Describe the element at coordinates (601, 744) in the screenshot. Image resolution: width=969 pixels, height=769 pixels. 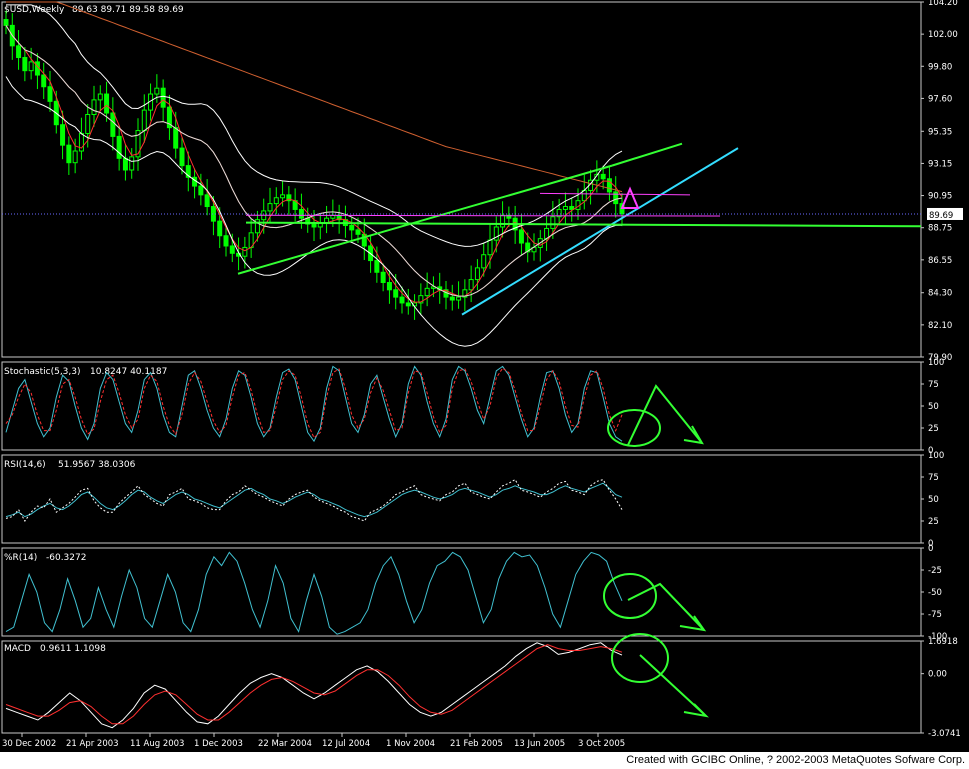
I see `x-tick-label: 3 Oct 2005` at that location.